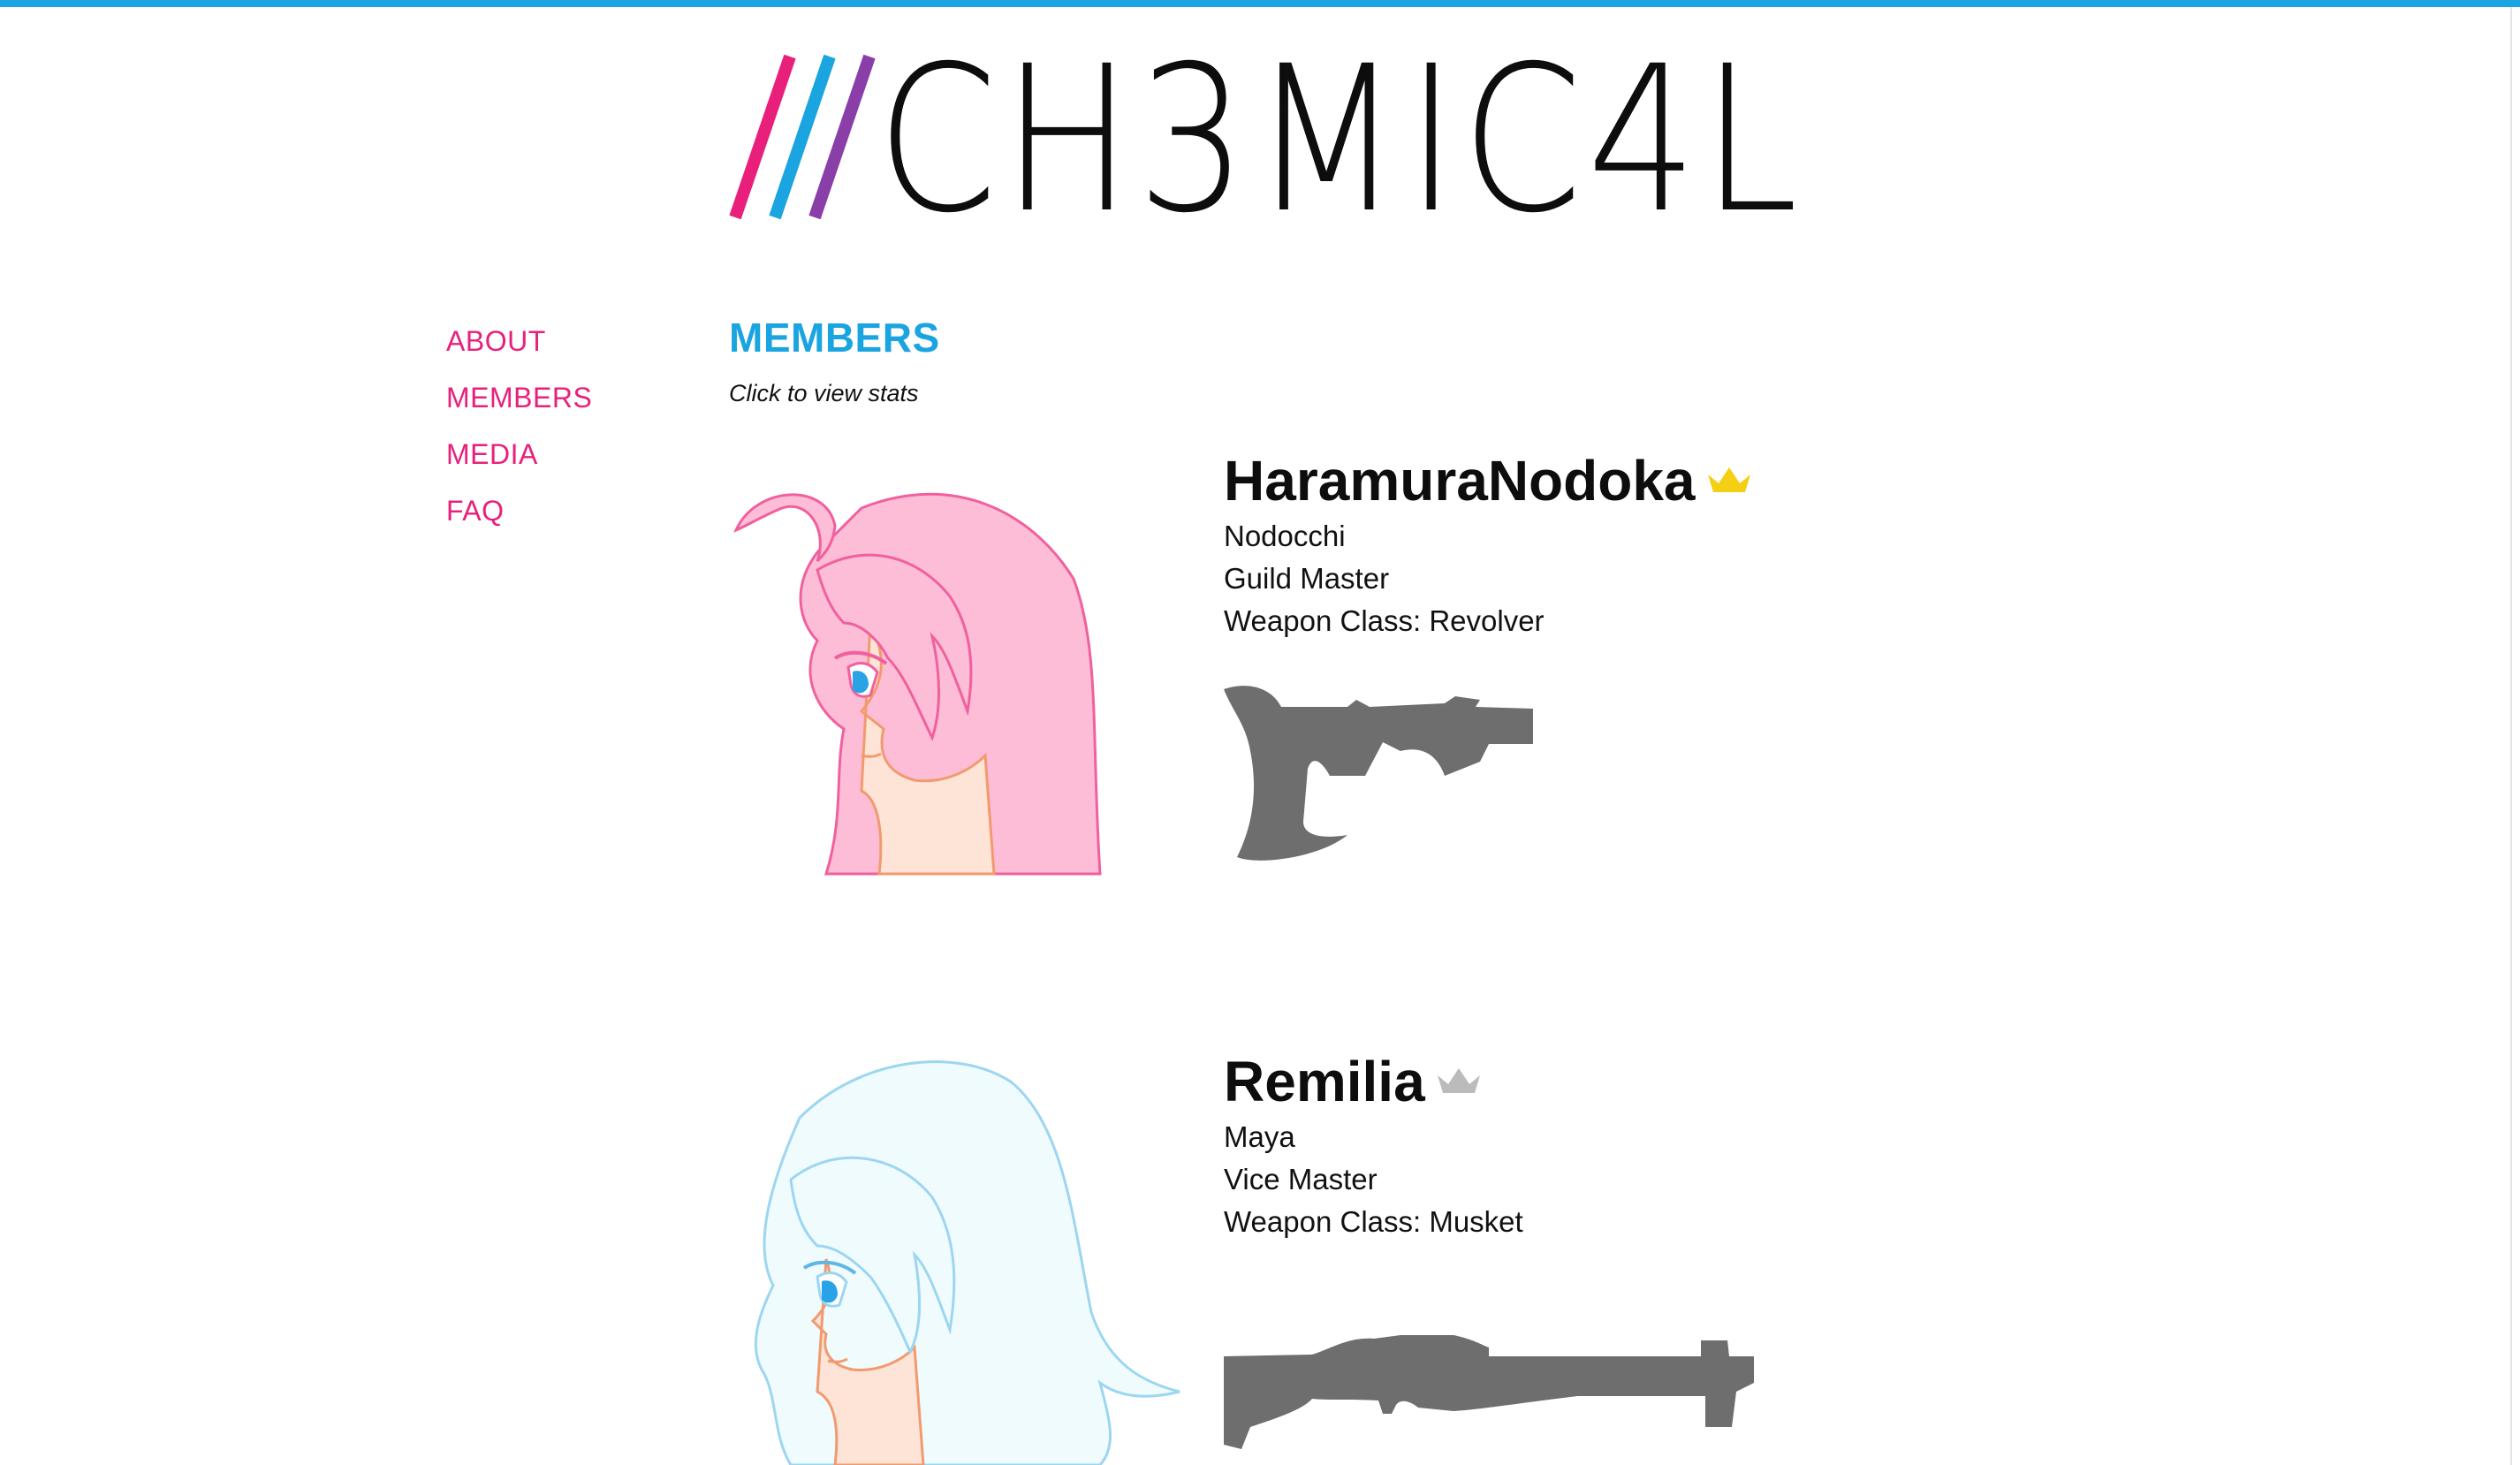  Describe the element at coordinates (1384, 620) in the screenshot. I see `member-weapon-class: Weapon Class: Revolver` at that location.